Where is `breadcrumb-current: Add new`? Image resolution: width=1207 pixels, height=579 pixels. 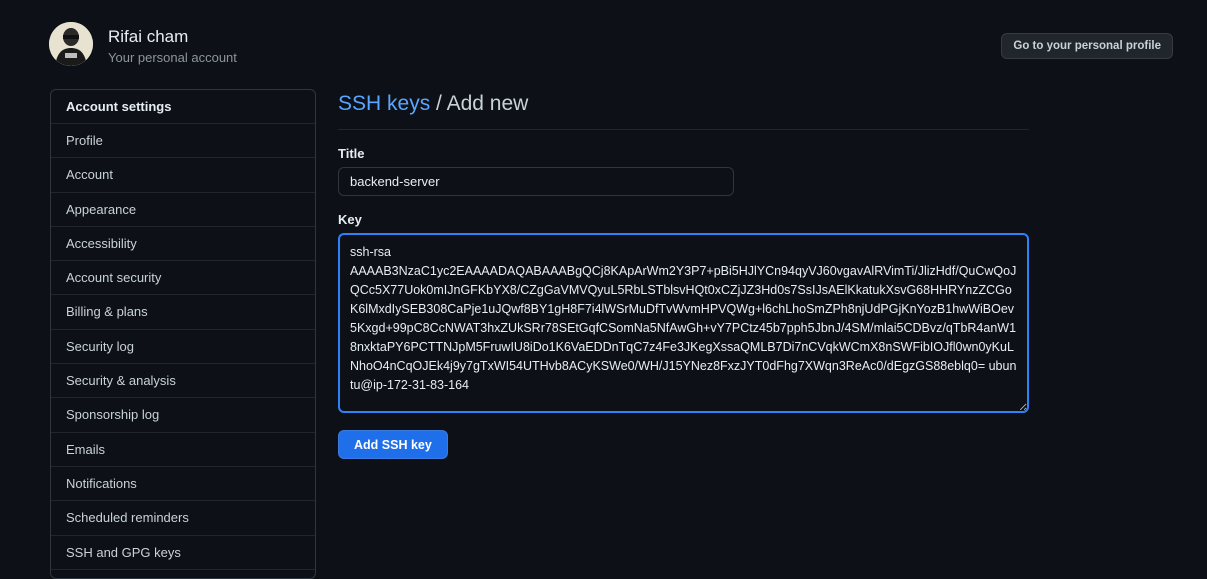
breadcrumb-current: Add new is located at coordinates (487, 103).